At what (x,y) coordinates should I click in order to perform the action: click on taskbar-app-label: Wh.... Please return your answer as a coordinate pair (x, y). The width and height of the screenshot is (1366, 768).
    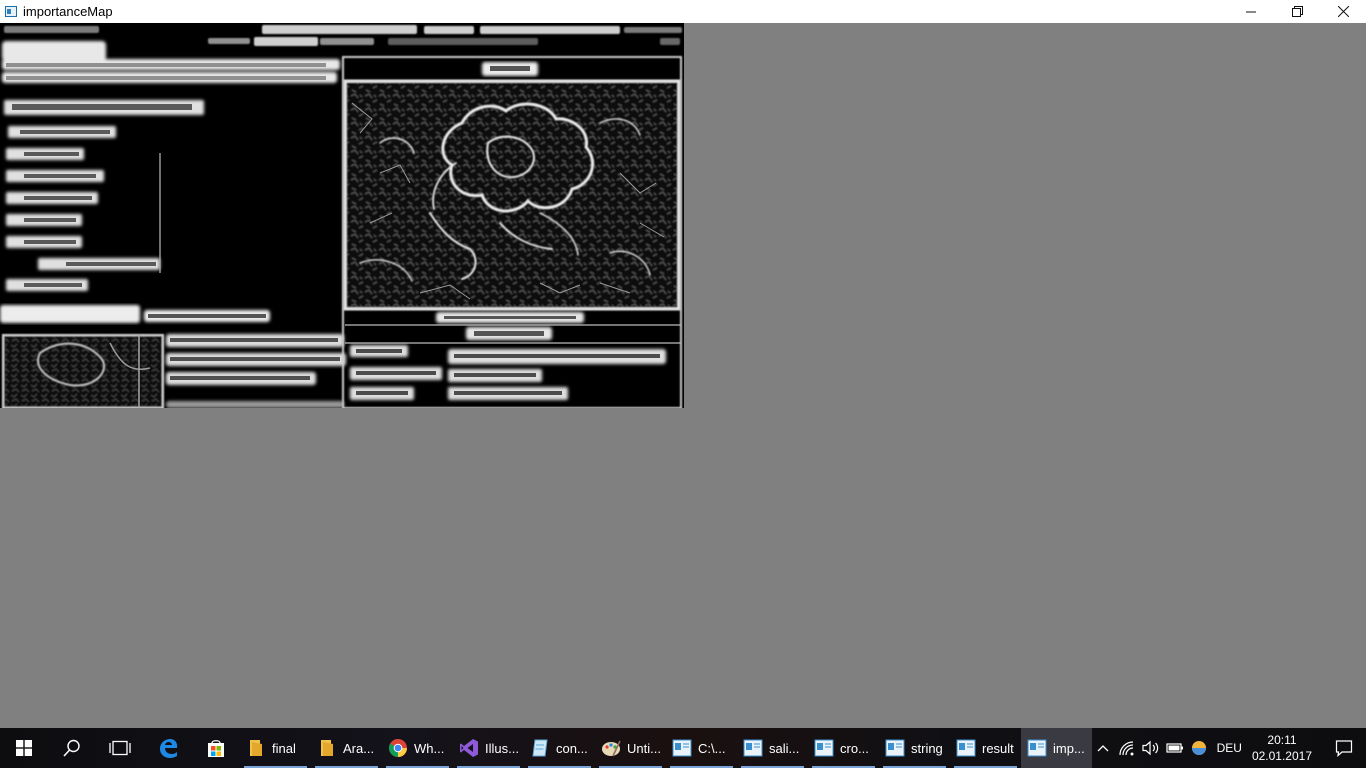
    Looking at the image, I should click on (429, 748).